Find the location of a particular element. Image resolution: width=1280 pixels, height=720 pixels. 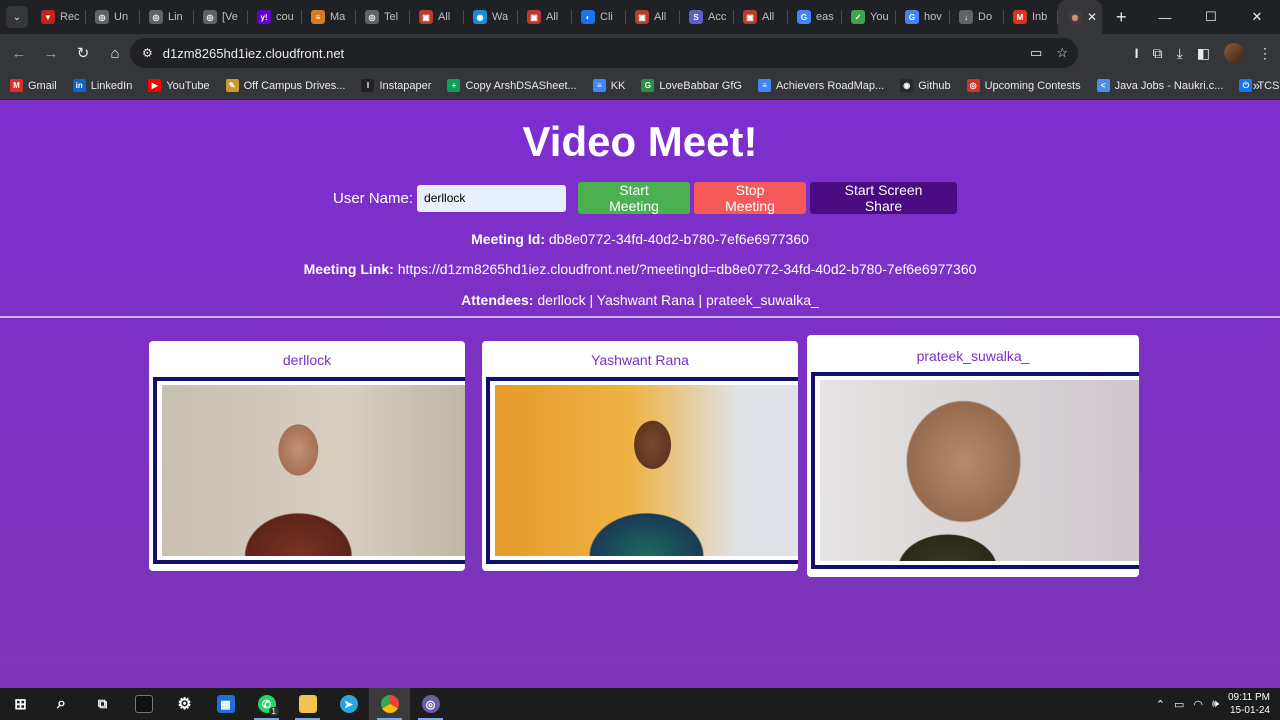

minimize-button: — is located at coordinates (1165, 17).